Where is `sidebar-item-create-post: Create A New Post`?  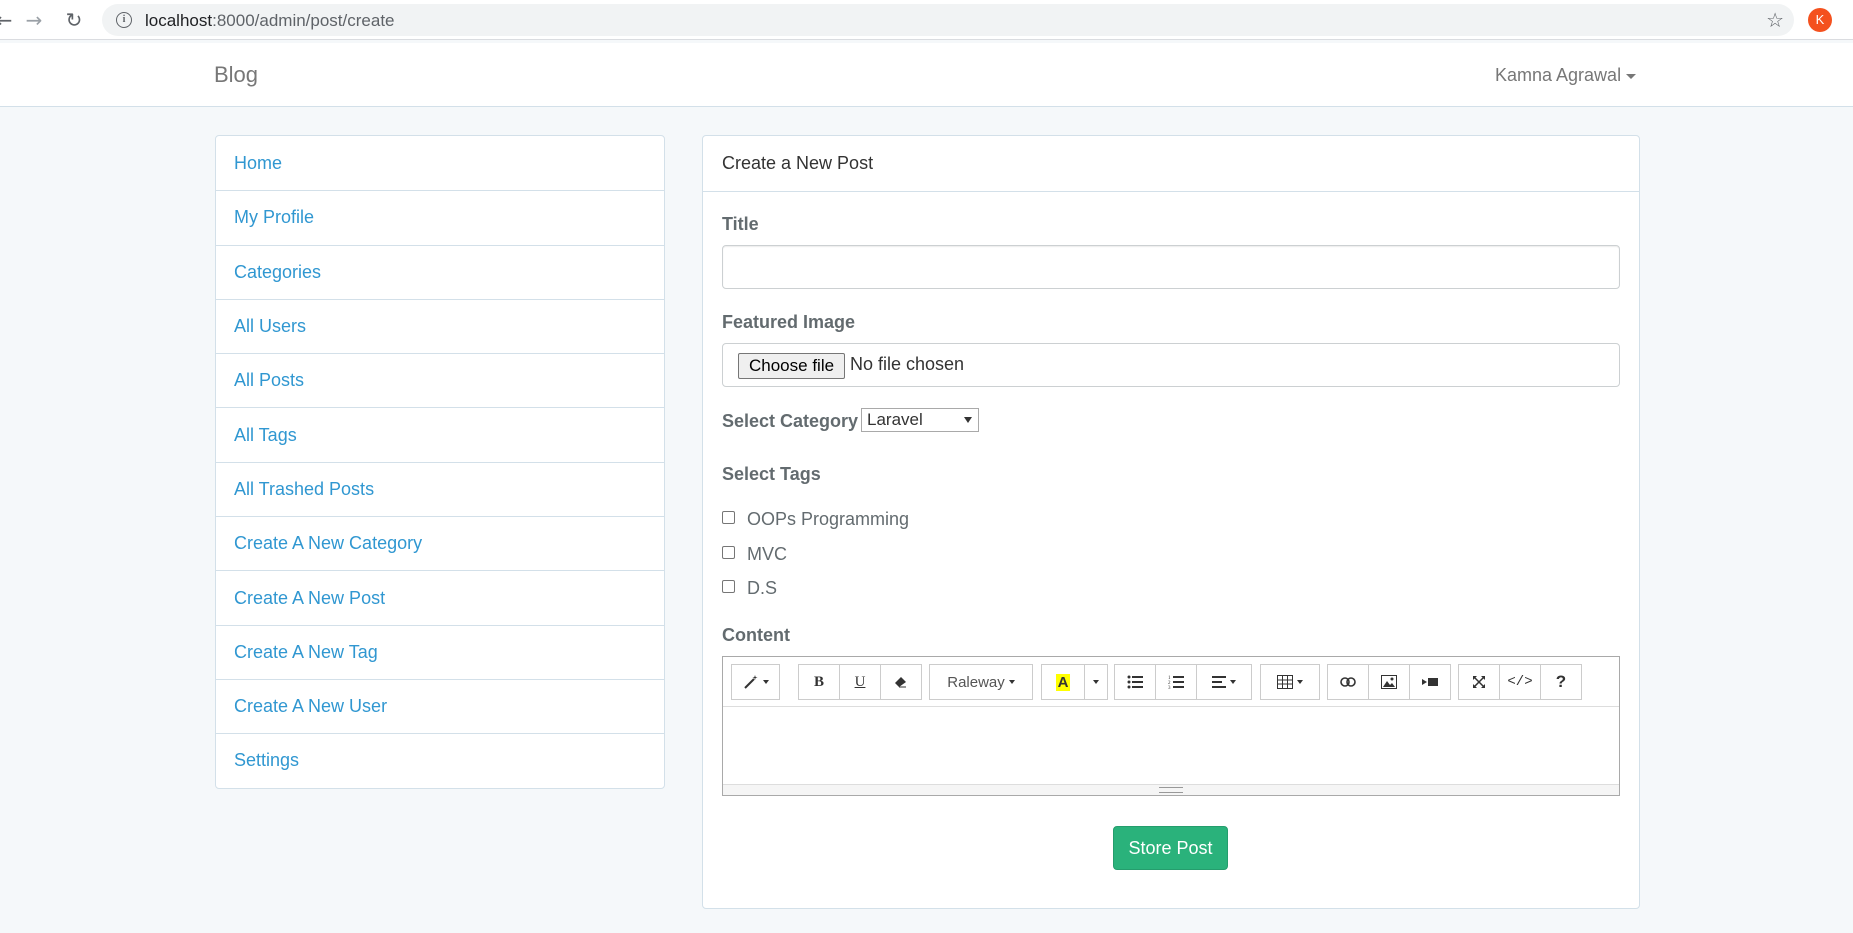 sidebar-item-create-post: Create A New Post is located at coordinates (440, 597).